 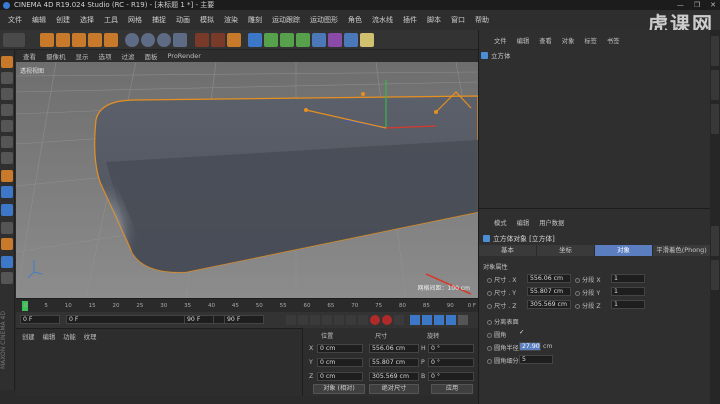 What do you see at coordinates (28, 336) in the screenshot?
I see `material-menu-create: 创建` at bounding box center [28, 336].